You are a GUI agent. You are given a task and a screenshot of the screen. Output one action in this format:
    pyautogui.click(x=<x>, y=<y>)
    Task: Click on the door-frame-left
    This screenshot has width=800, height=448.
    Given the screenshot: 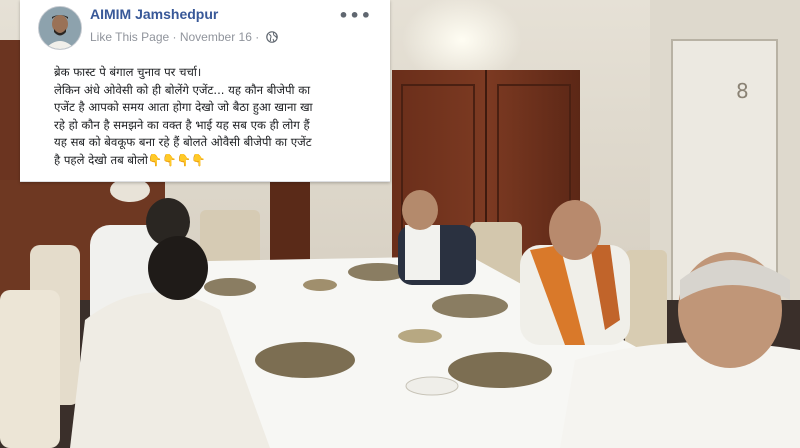 What is the action you would take?
    pyautogui.click(x=290, y=222)
    